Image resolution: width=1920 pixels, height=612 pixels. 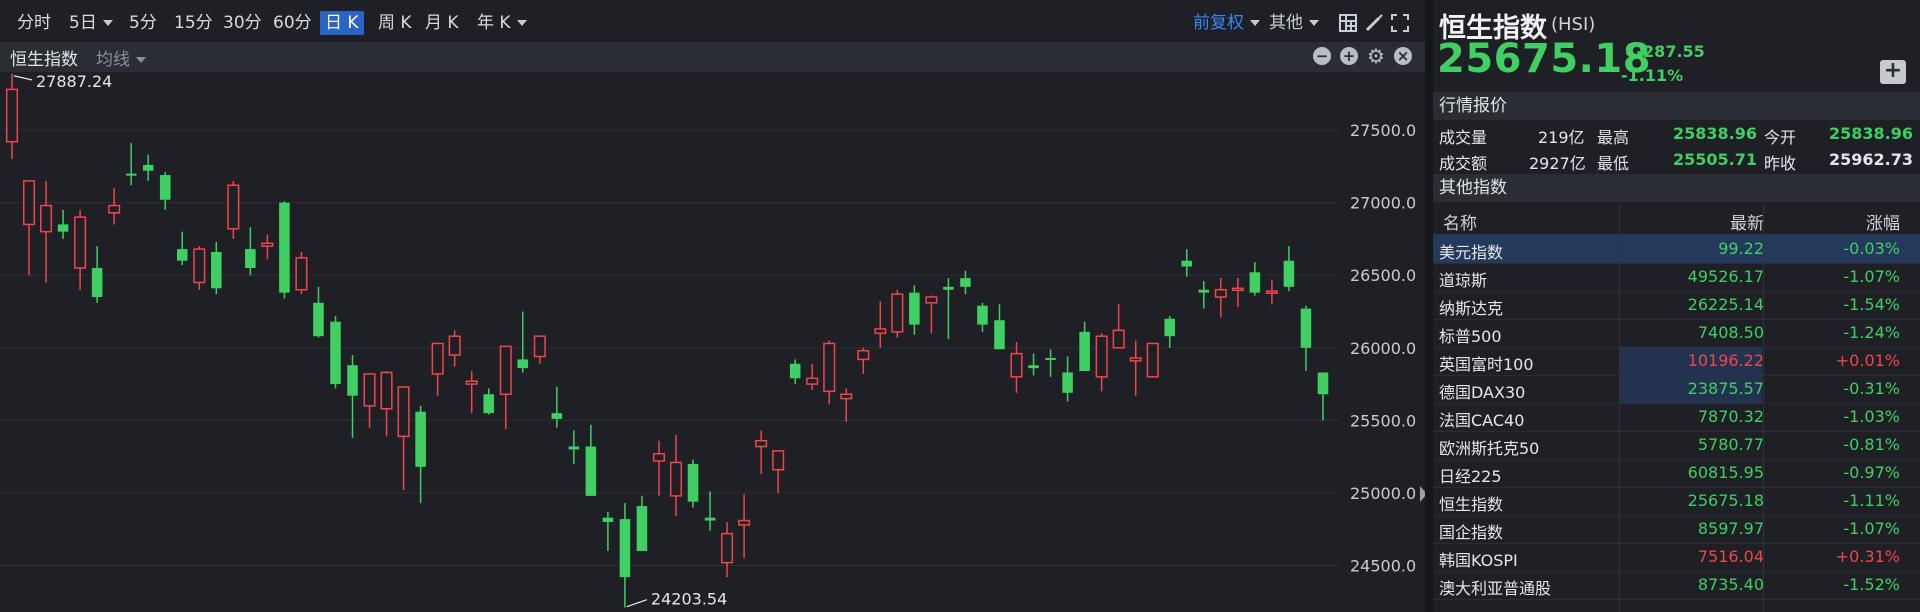 What do you see at coordinates (1725, 472) in the screenshot?
I see `row-last: 60815.95` at bounding box center [1725, 472].